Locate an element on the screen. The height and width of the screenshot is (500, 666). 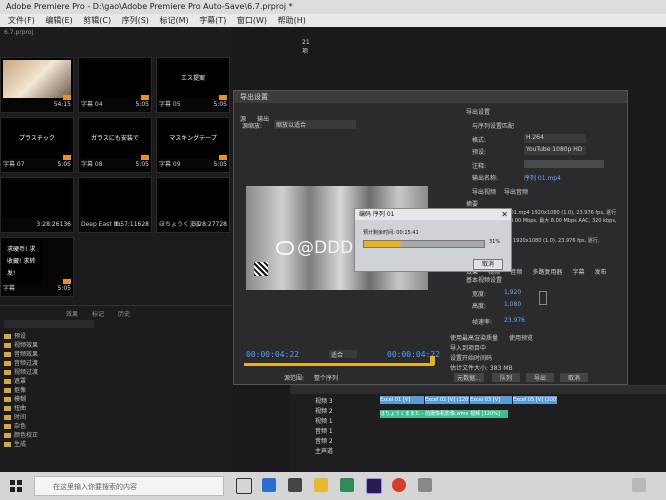
tab-captions: 字幕 is located at coordinates (578, 272).